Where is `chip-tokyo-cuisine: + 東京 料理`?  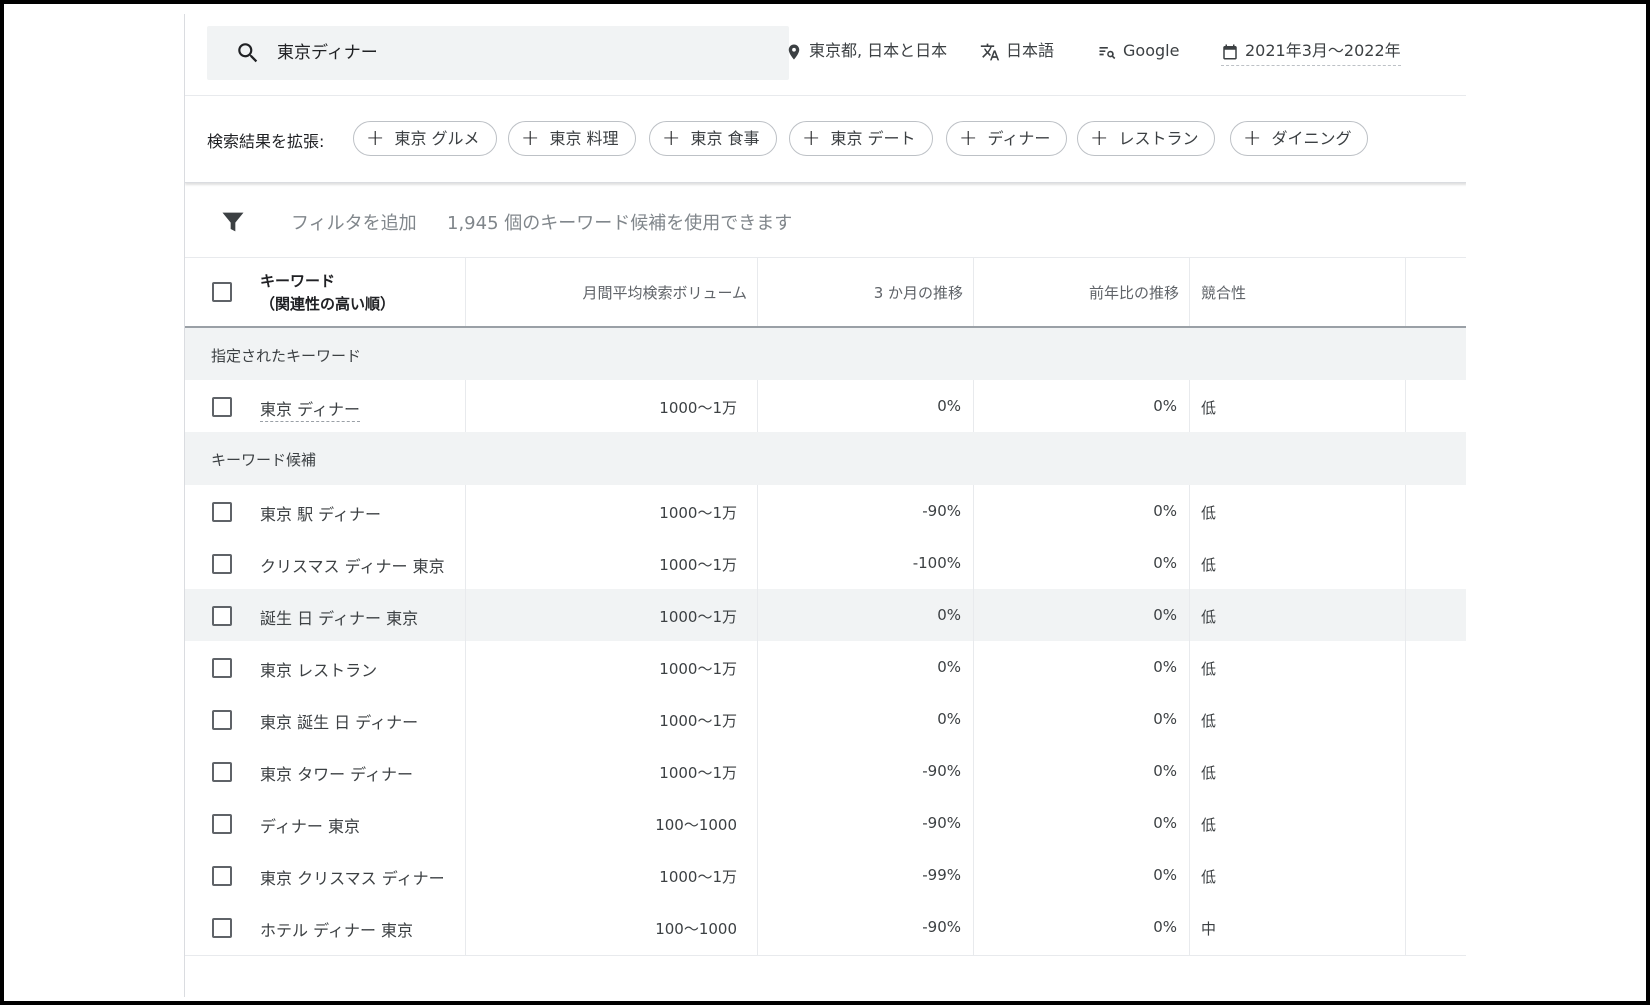 chip-tokyo-cuisine: + 東京 料理 is located at coordinates (572, 138).